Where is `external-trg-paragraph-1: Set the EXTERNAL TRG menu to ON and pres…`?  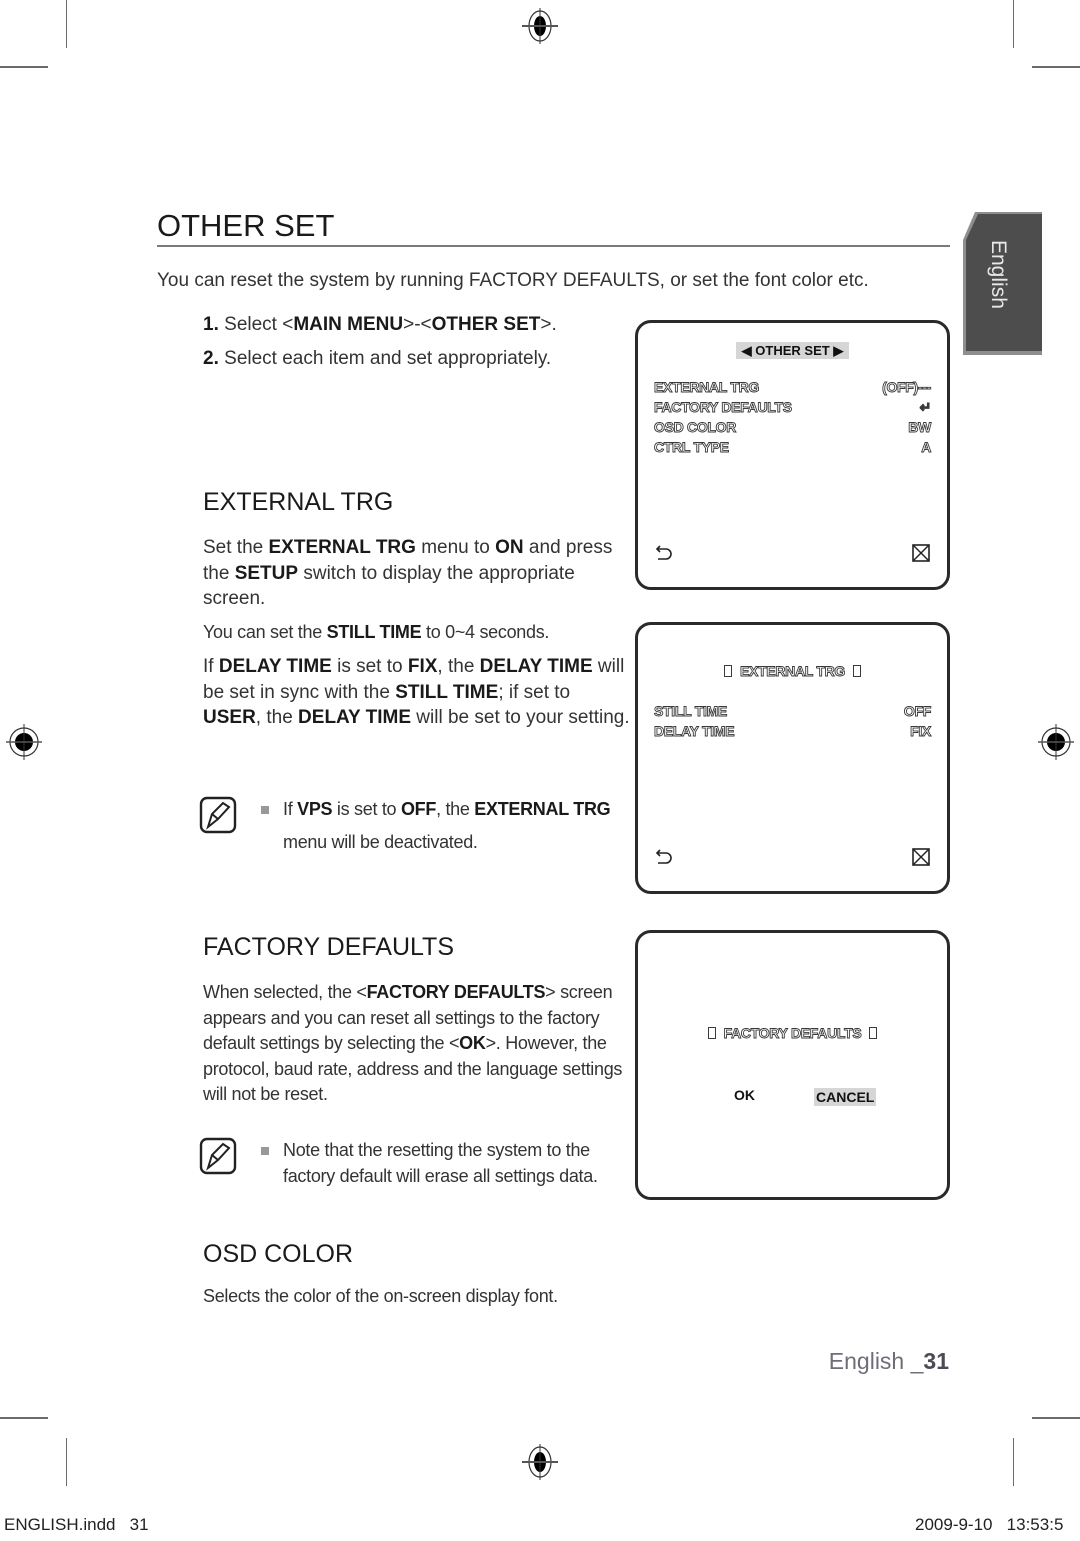
external-trg-paragraph-1: Set the EXTERNAL TRG menu to ON and pres… is located at coordinates (408, 573).